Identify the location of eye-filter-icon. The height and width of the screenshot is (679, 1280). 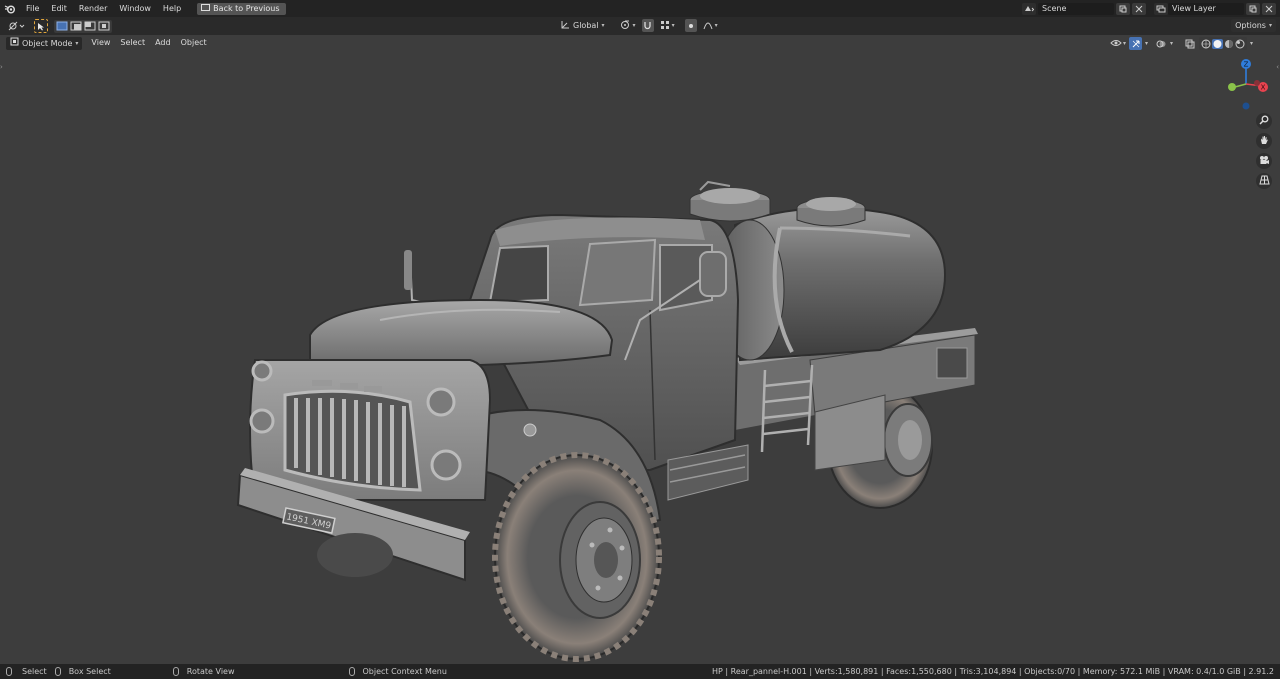
(1116, 44).